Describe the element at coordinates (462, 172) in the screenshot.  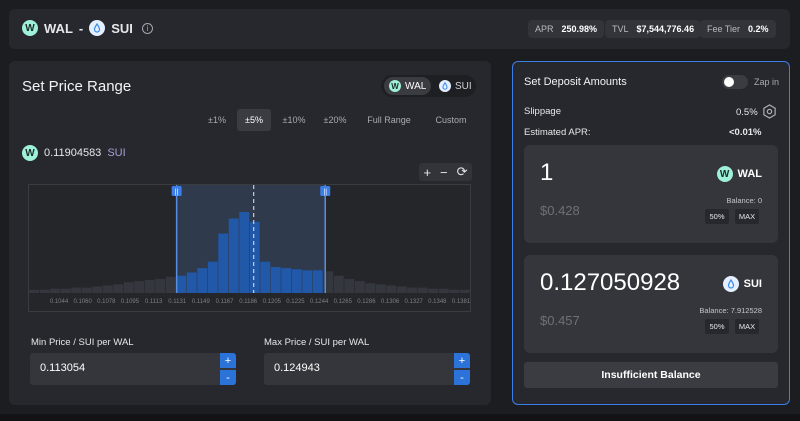
I see `reset-zoom-icon: ⟳` at that location.